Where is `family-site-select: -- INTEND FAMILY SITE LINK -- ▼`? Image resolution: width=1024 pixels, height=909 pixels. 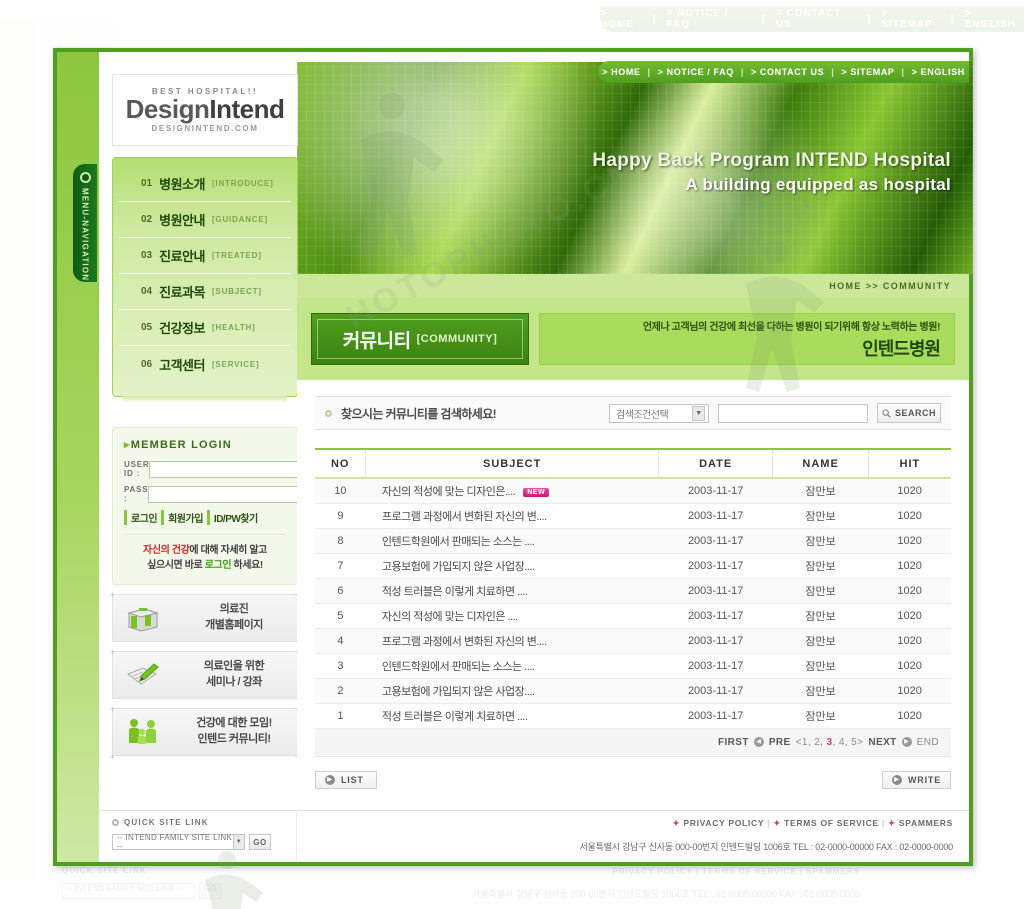 family-site-select: -- INTEND FAMILY SITE LINK -- ▼ is located at coordinates (178, 842).